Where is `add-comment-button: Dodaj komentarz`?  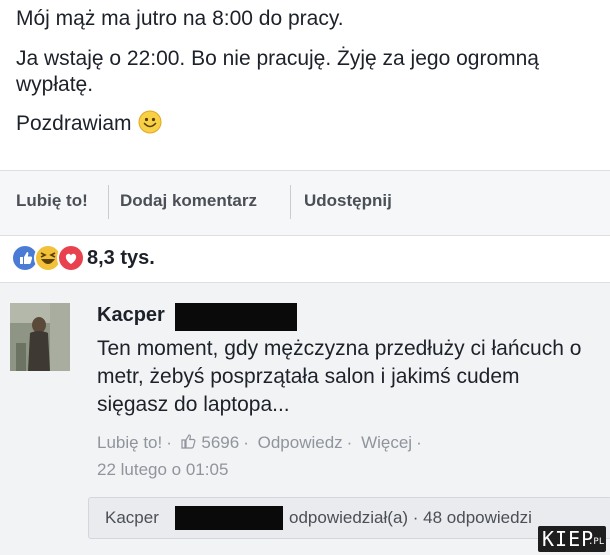 add-comment-button: Dodaj komentarz is located at coordinates (188, 201).